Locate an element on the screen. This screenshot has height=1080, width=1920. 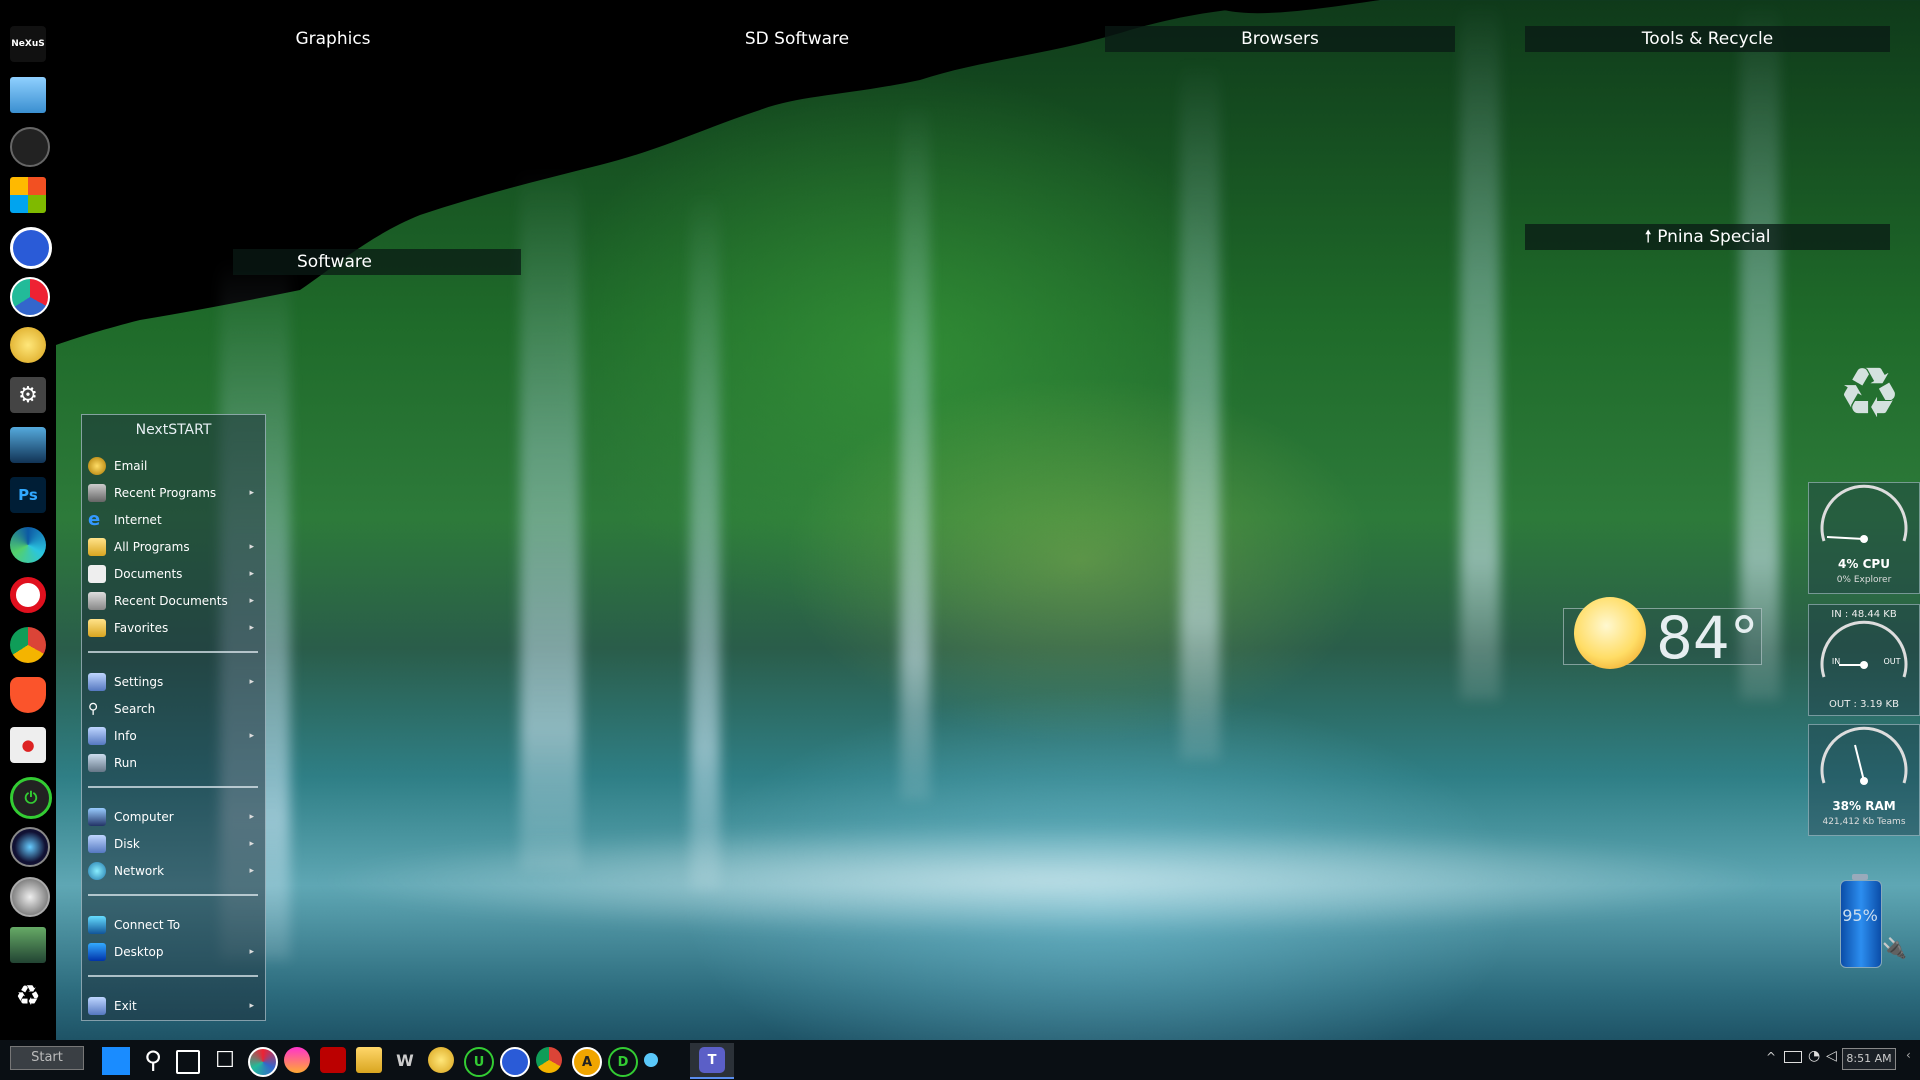
winaero-icon: W is located at coordinates (405, 1060).